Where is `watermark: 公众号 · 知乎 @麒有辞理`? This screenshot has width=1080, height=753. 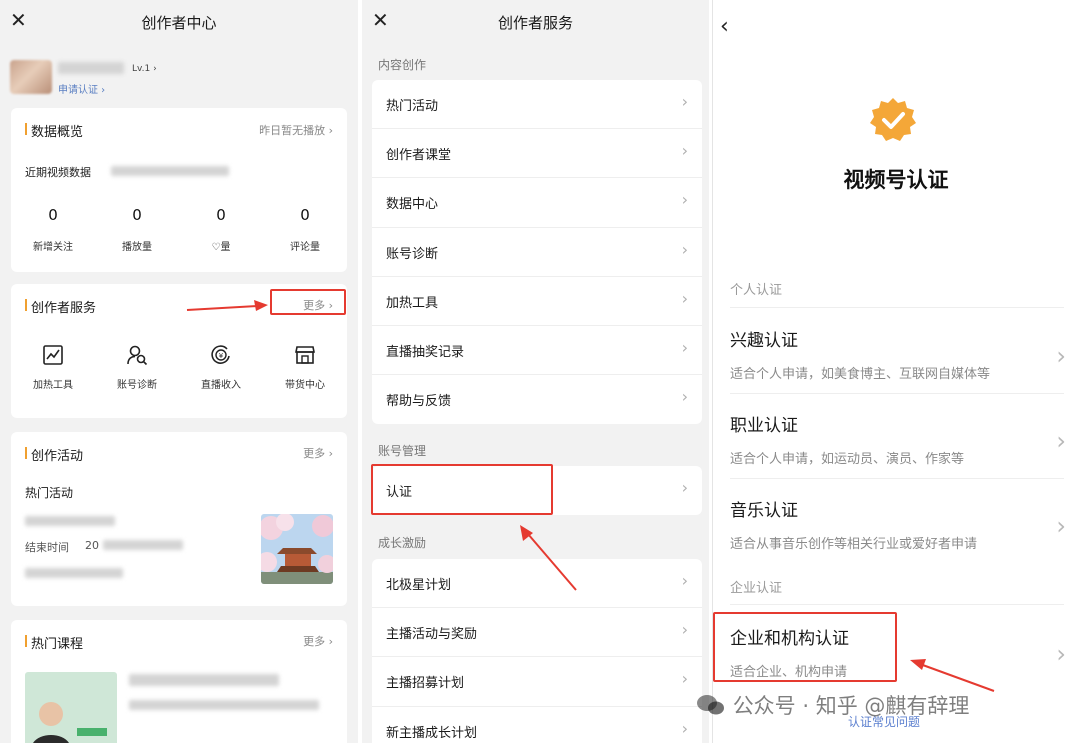
watermark: 公众号 · 知乎 @麒有辞理 is located at coordinates (832, 705).